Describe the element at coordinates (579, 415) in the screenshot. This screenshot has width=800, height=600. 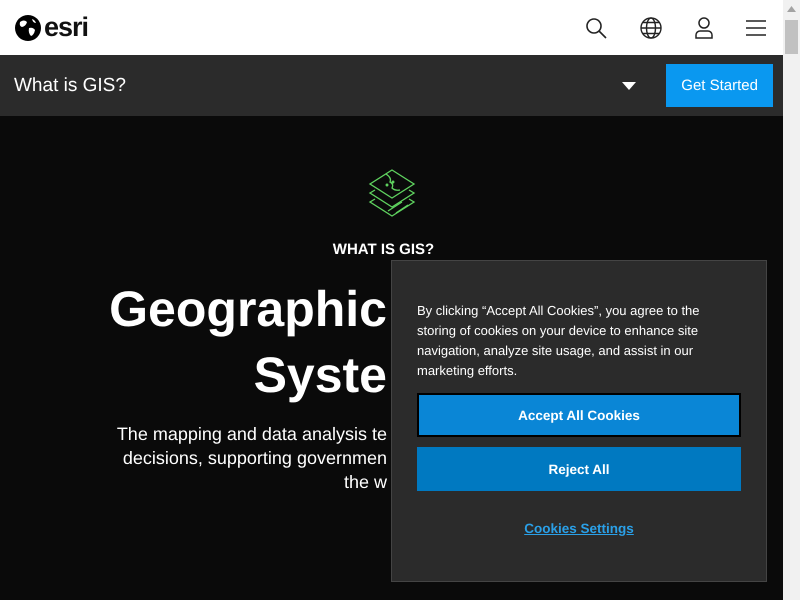
I see `accept-cookies-button: Accept All Cookies` at that location.